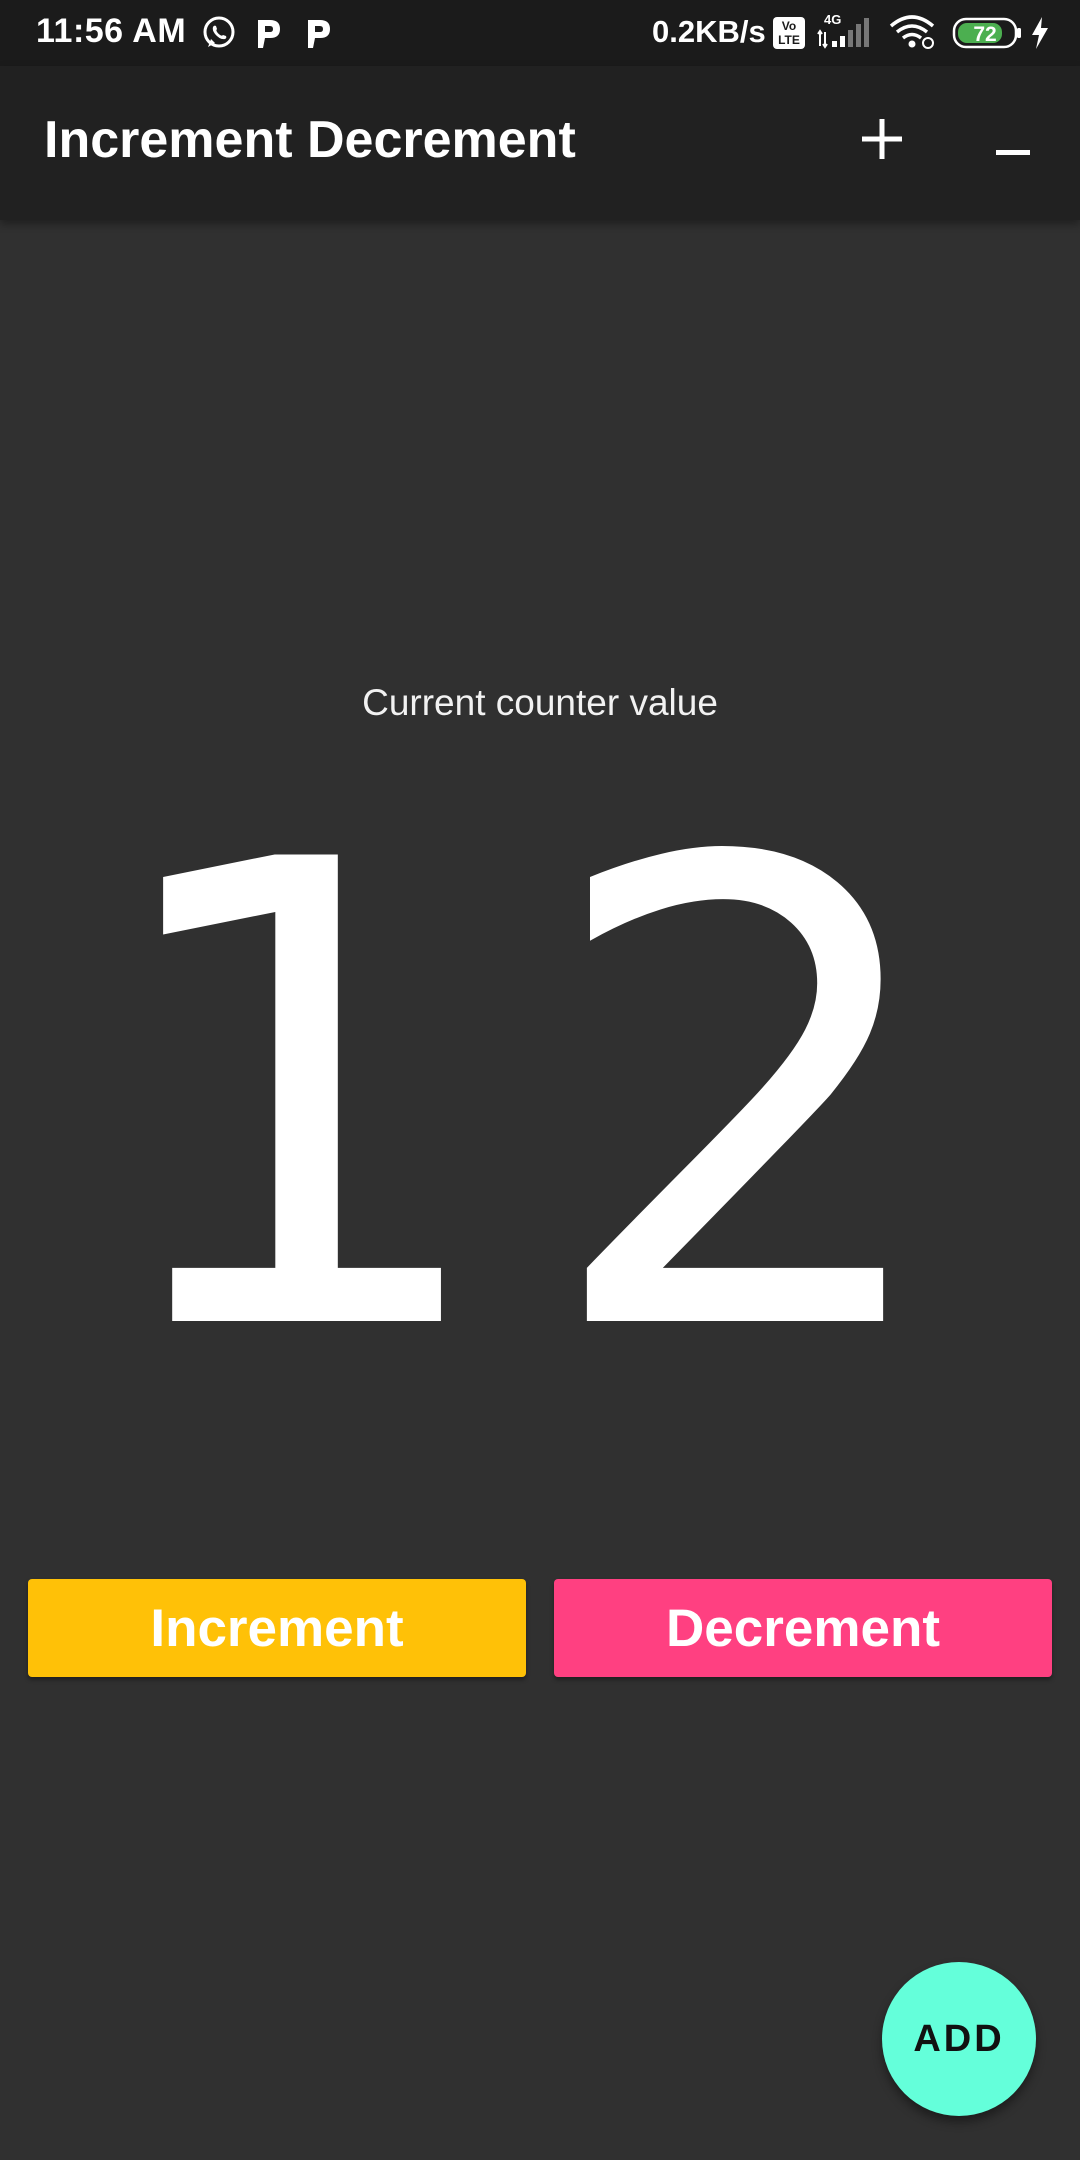 The image size is (1080, 2160). Describe the element at coordinates (1040, 35) in the screenshot. I see `charging-bolt-icon` at that location.